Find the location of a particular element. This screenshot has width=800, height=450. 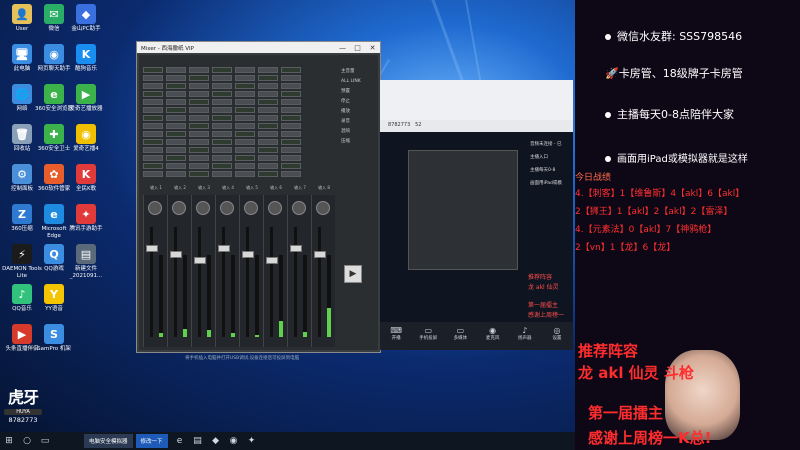

side-menu-item: 主播入口 is located at coordinates (551, 157).